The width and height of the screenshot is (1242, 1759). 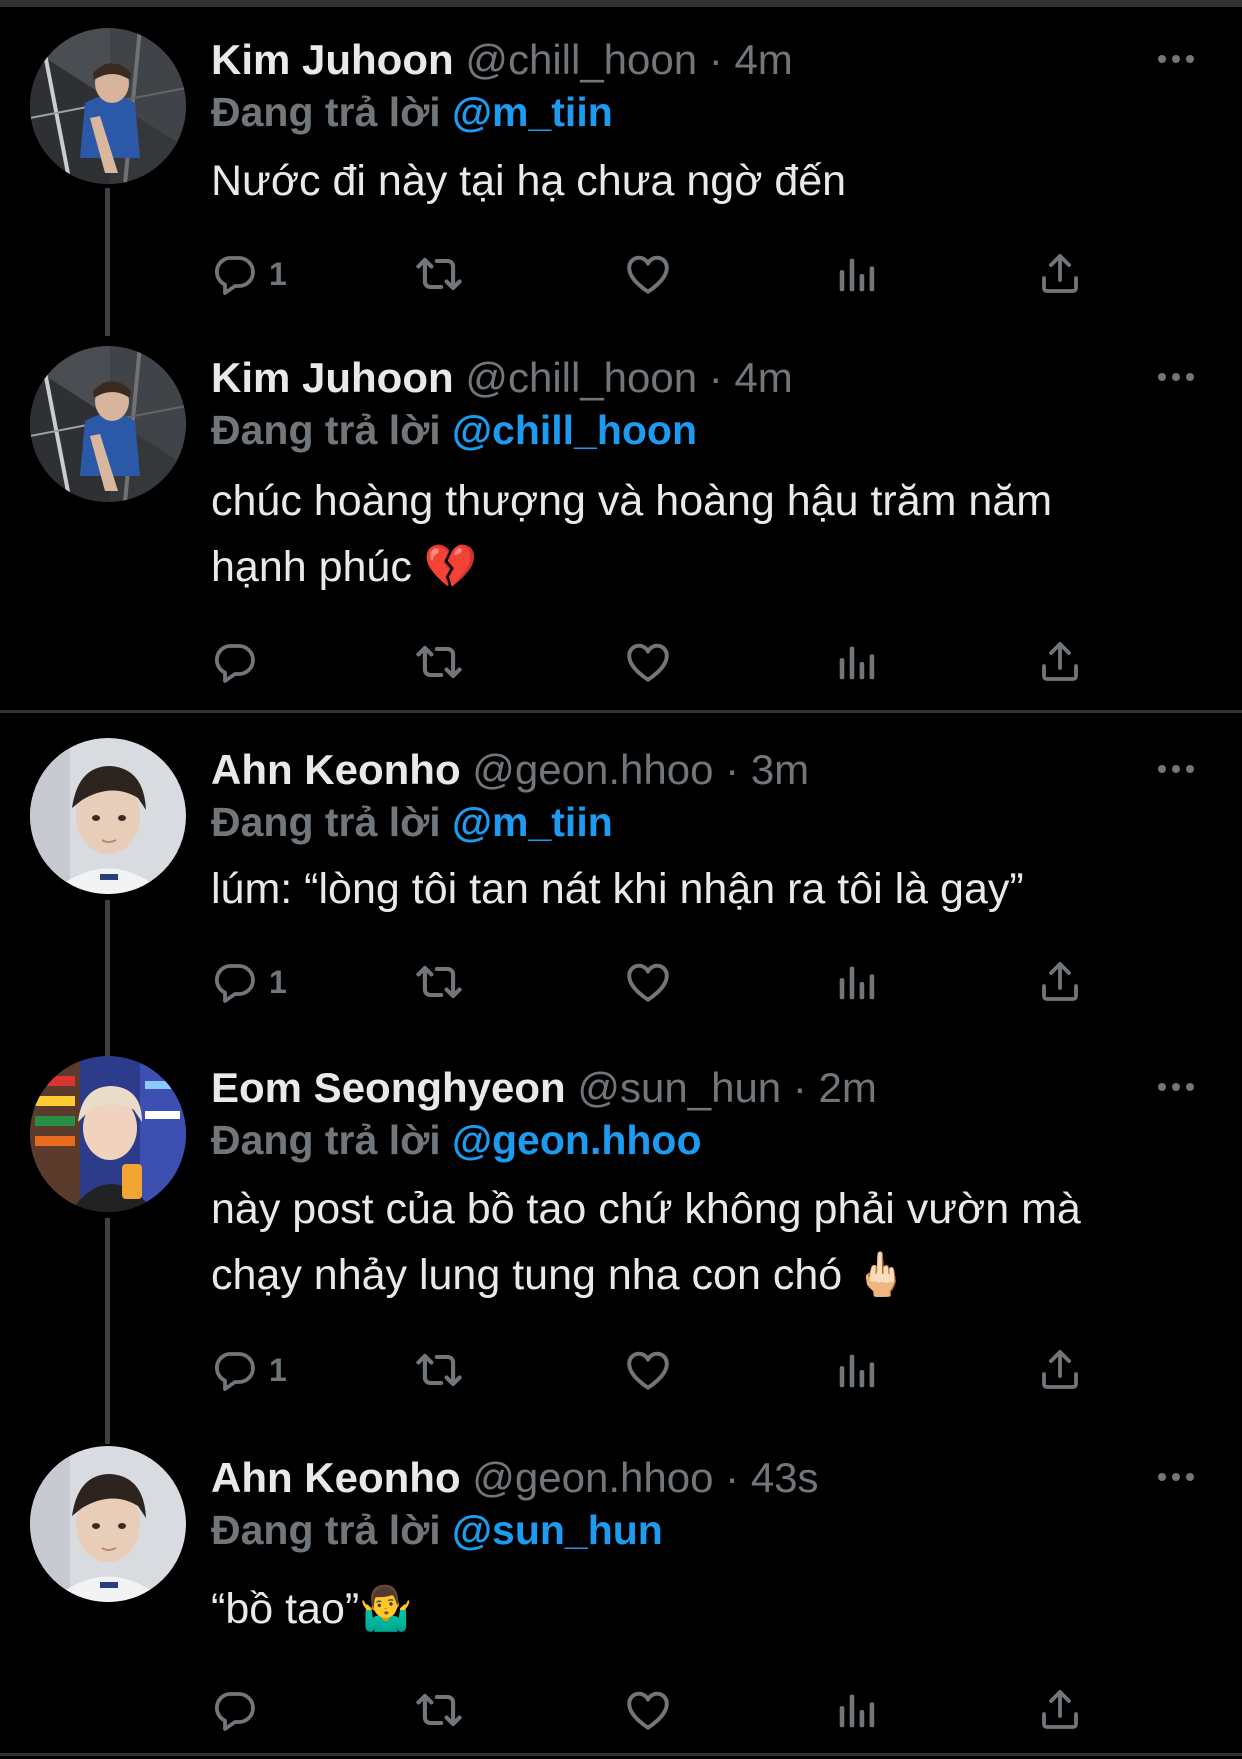 I want to click on timestamp: 2m, so click(x=848, y=1087).